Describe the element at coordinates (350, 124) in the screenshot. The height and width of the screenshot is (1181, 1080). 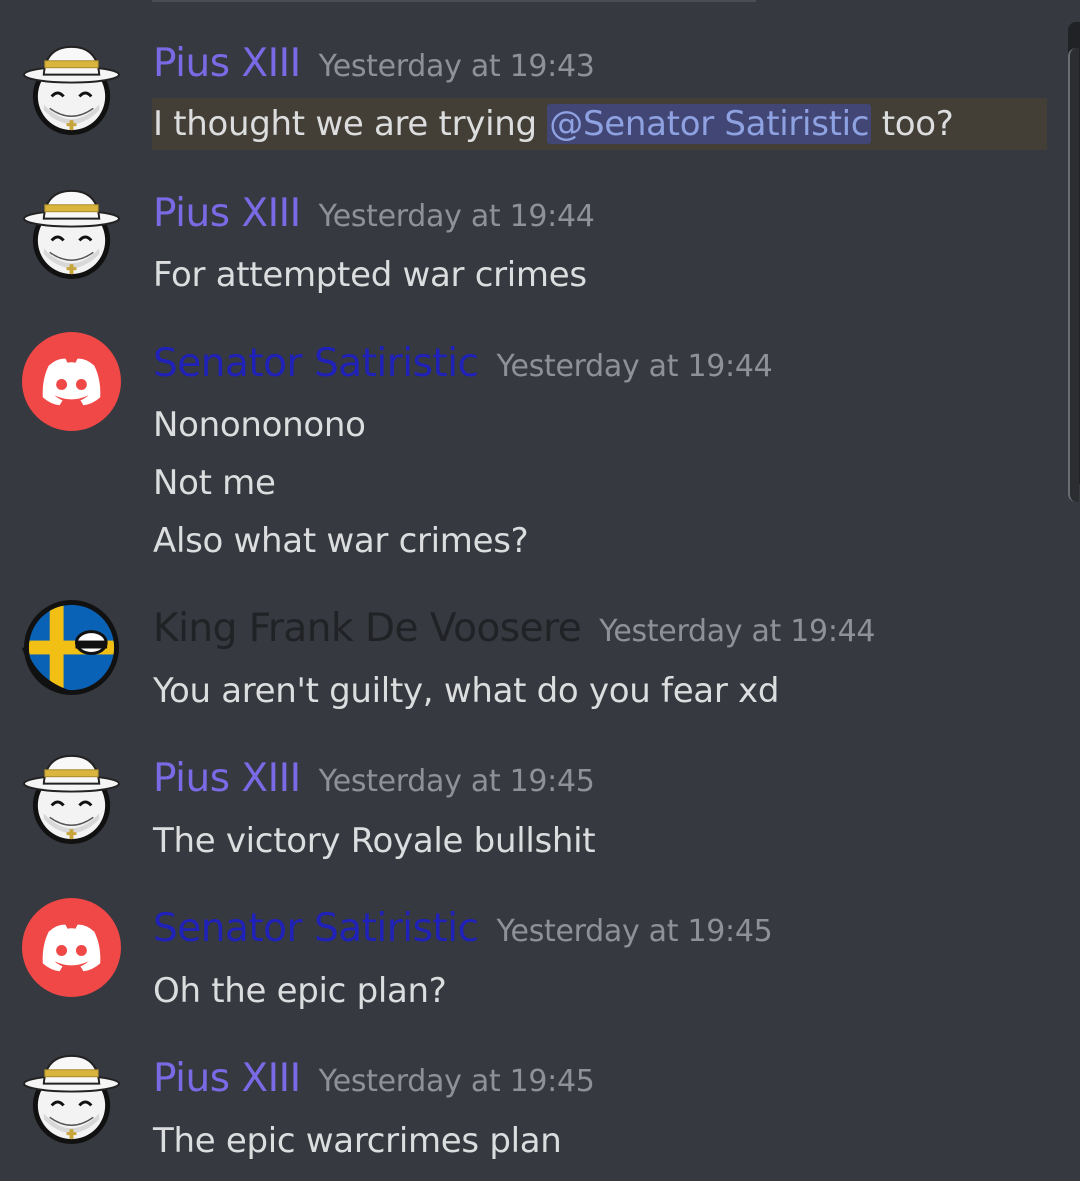
I see `message-text-segment: I thought we are trying` at that location.